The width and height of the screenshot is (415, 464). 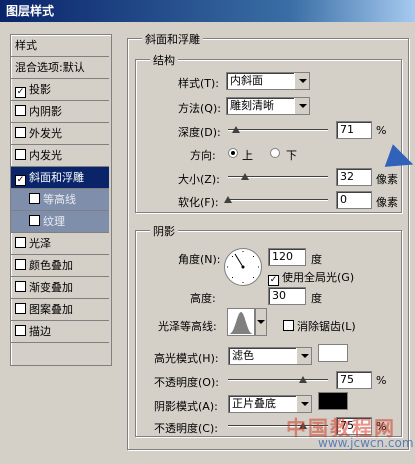 I want to click on depth-slider, so click(x=278, y=130).